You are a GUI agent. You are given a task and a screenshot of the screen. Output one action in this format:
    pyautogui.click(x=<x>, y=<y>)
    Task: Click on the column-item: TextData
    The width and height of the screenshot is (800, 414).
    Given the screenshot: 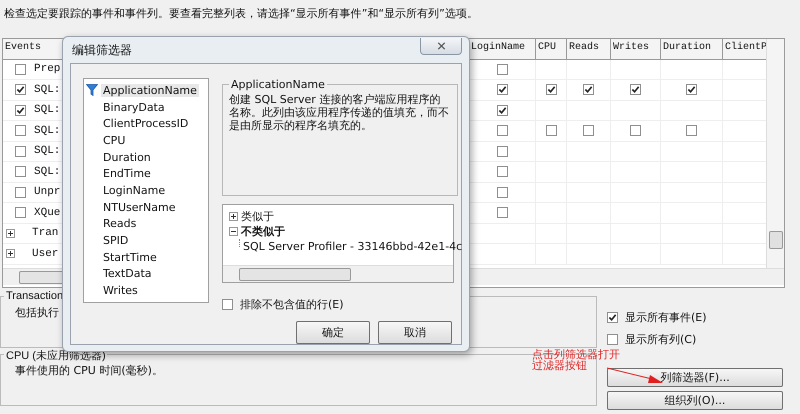 What is the action you would take?
    pyautogui.click(x=146, y=274)
    